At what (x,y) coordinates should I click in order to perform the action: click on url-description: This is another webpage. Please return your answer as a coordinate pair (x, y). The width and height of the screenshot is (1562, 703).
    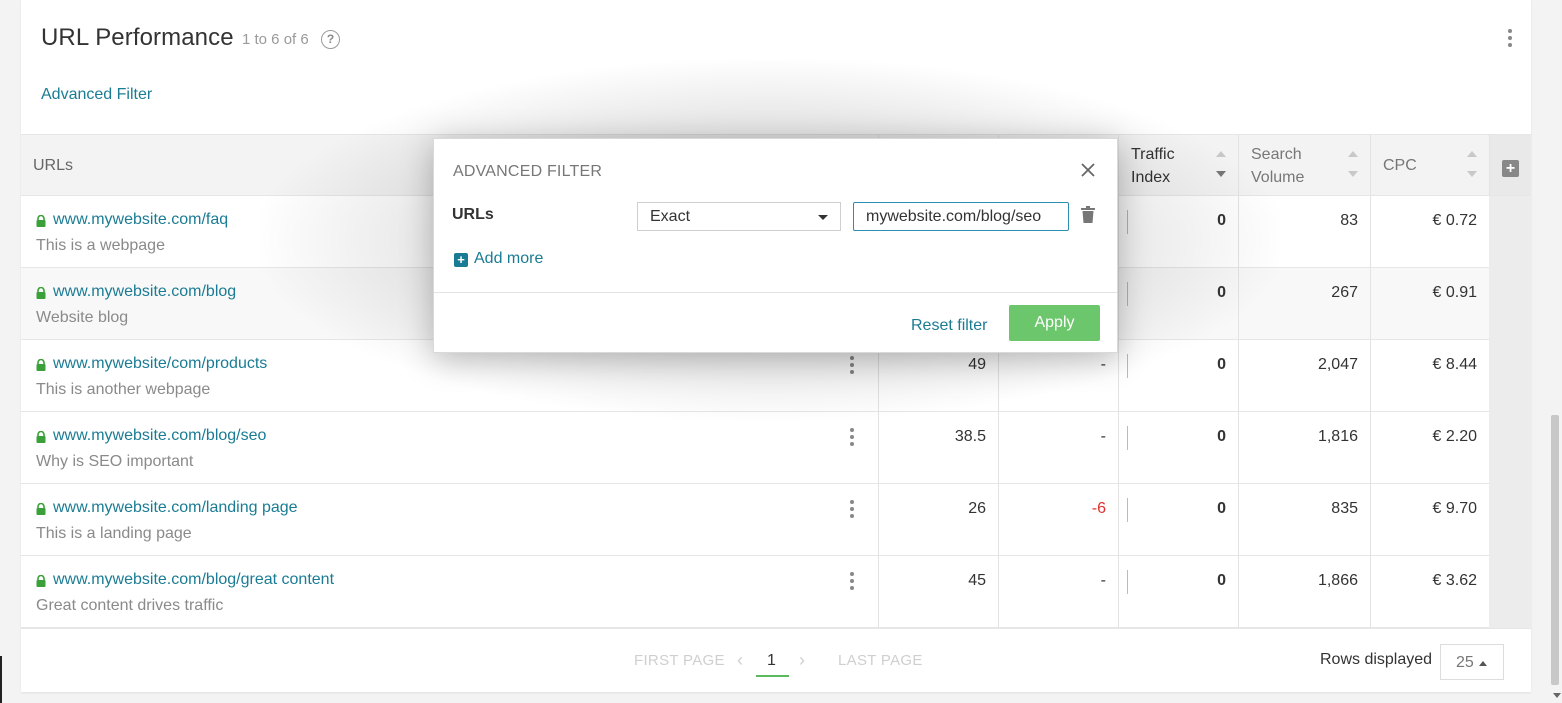
    Looking at the image, I should click on (123, 389).